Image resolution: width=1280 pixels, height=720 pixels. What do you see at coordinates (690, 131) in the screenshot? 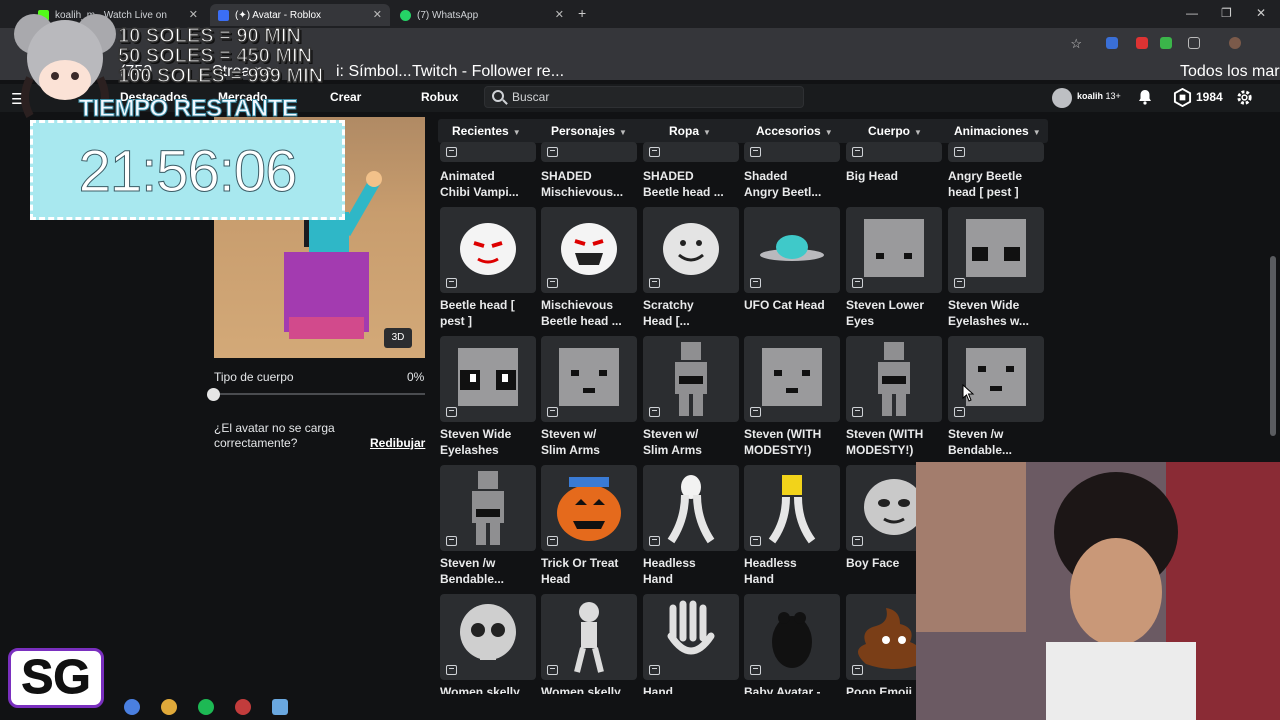
I see `tab-ropa: Ropa ▼` at bounding box center [690, 131].